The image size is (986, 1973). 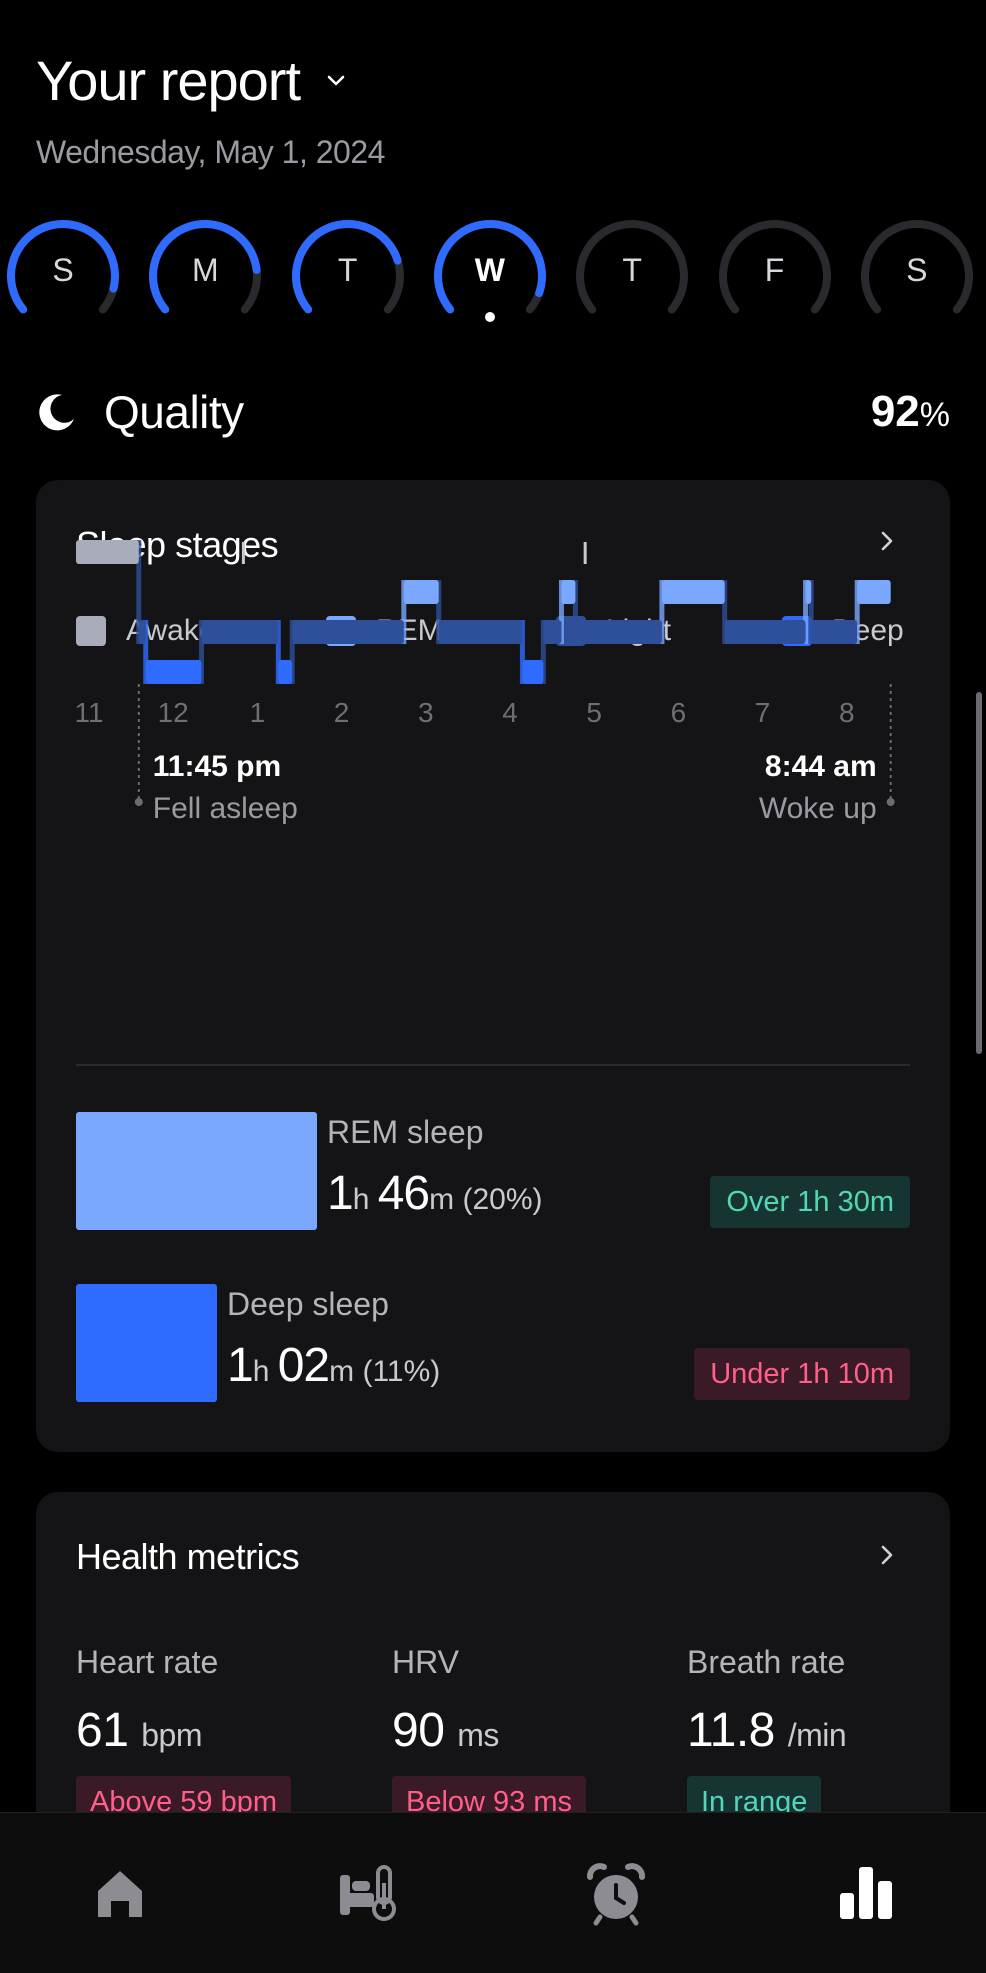 I want to click on nav-reports, so click(x=866, y=1893).